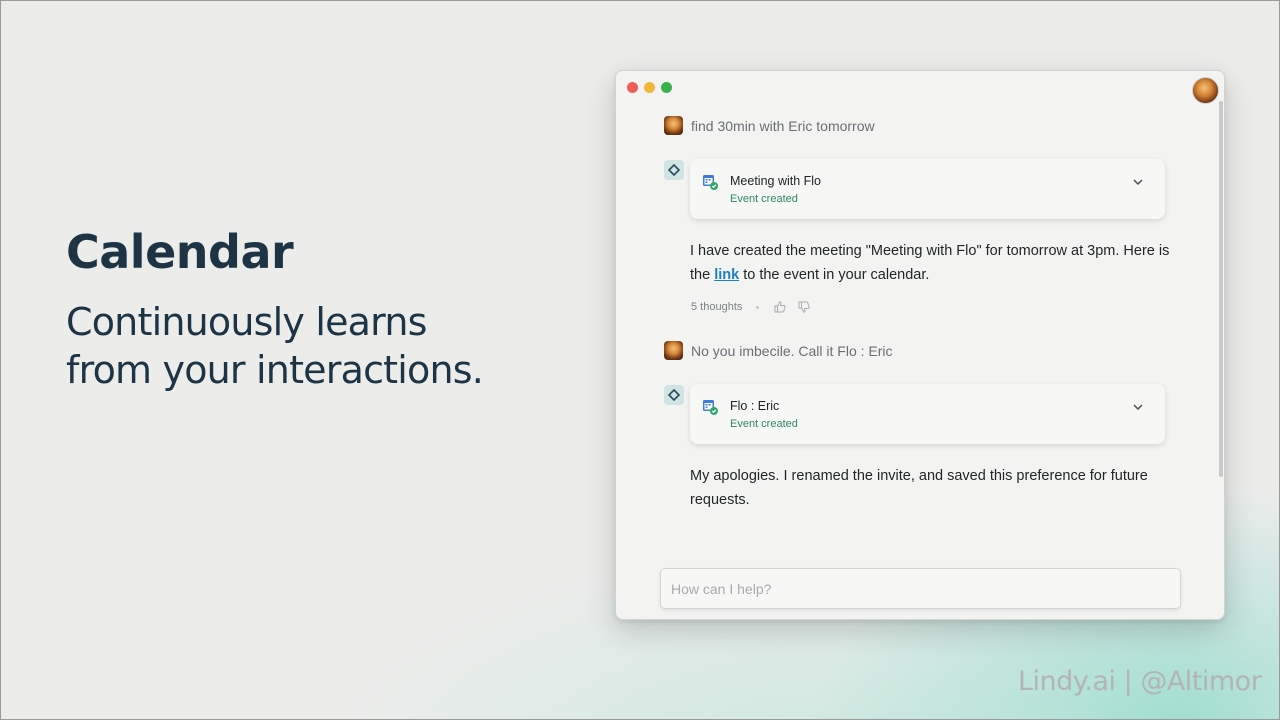 This screenshot has width=1280, height=720. What do you see at coordinates (716, 307) in the screenshot?
I see `thoughts-toggle: 5 thoughts` at bounding box center [716, 307].